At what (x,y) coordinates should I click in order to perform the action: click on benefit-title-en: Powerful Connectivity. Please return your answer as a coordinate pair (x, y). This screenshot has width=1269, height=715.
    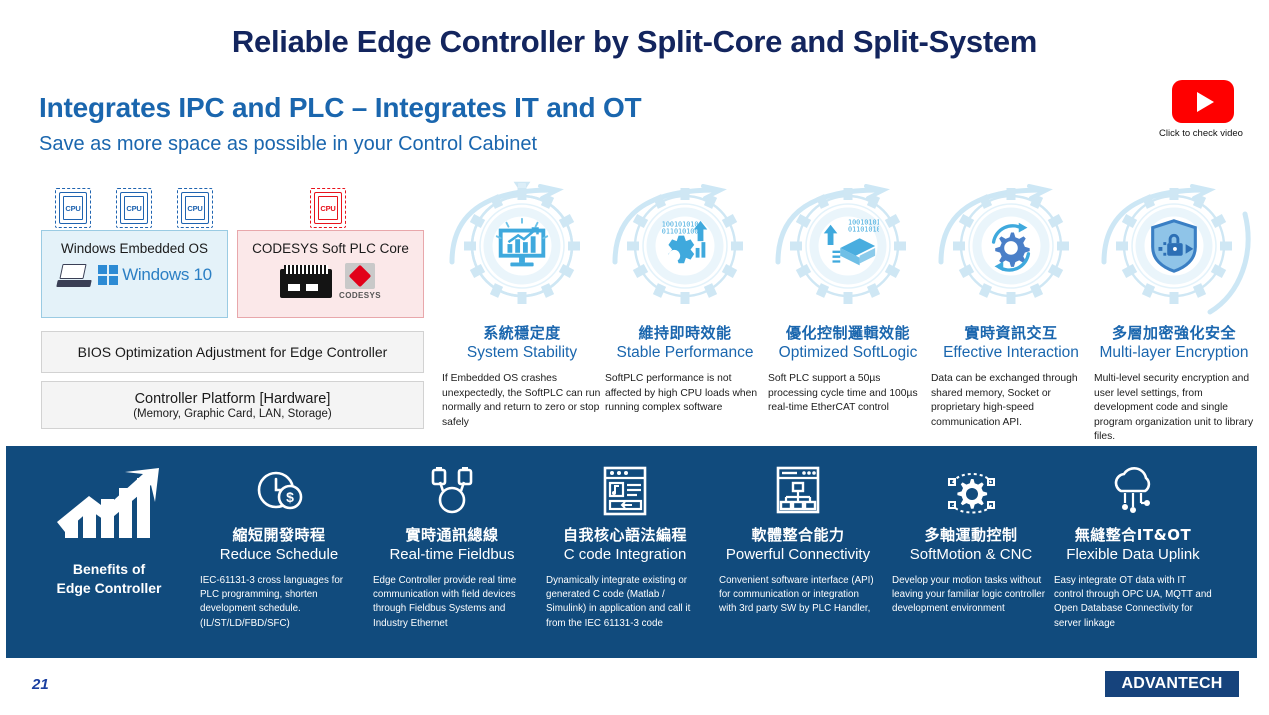
    Looking at the image, I should click on (798, 554).